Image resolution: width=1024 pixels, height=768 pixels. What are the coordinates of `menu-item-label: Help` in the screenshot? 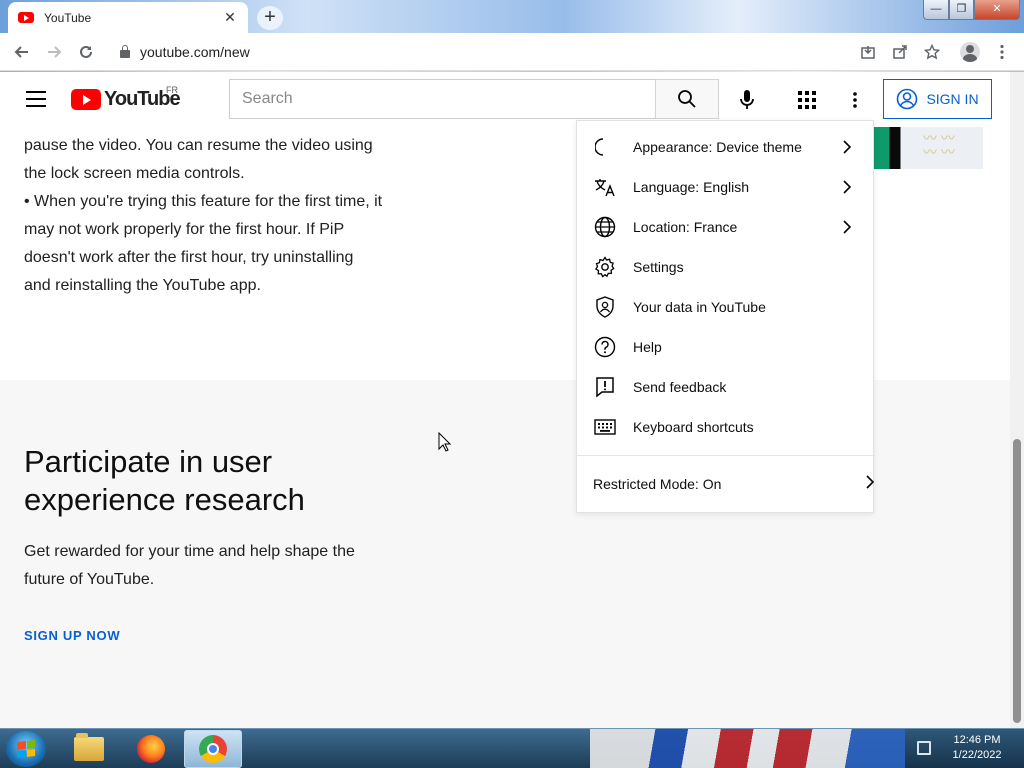 It's located at (647, 347).